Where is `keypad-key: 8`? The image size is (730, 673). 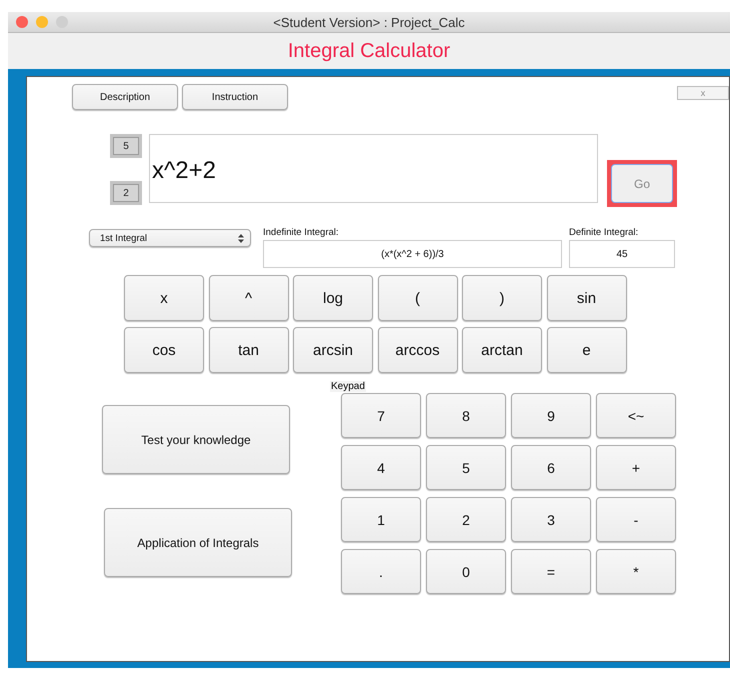 keypad-key: 8 is located at coordinates (466, 415).